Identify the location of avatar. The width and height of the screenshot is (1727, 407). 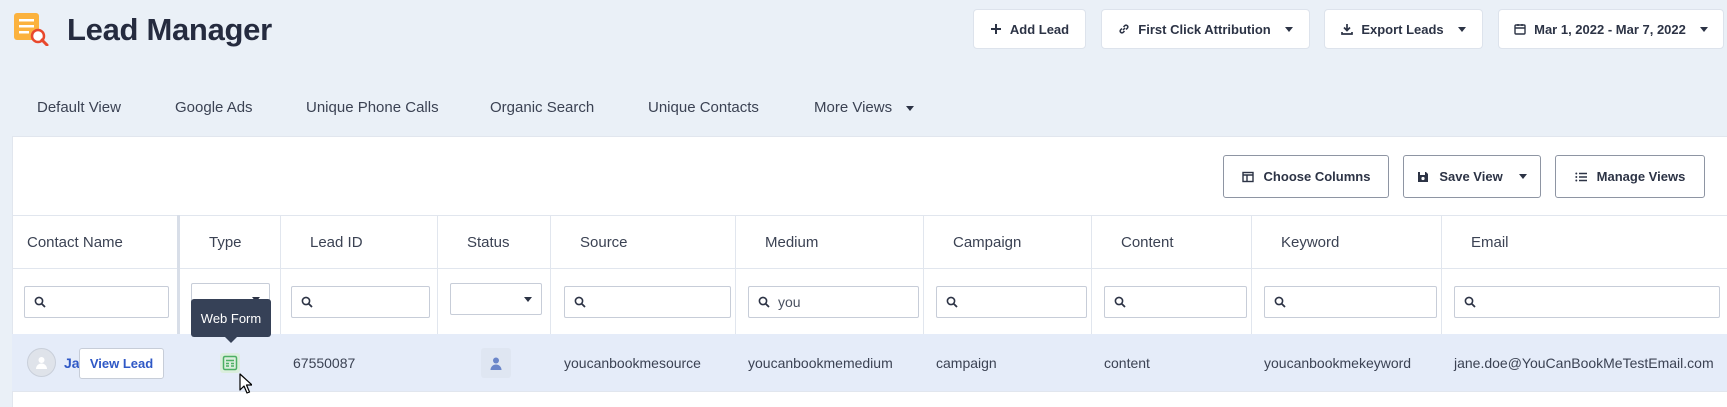
(41, 362).